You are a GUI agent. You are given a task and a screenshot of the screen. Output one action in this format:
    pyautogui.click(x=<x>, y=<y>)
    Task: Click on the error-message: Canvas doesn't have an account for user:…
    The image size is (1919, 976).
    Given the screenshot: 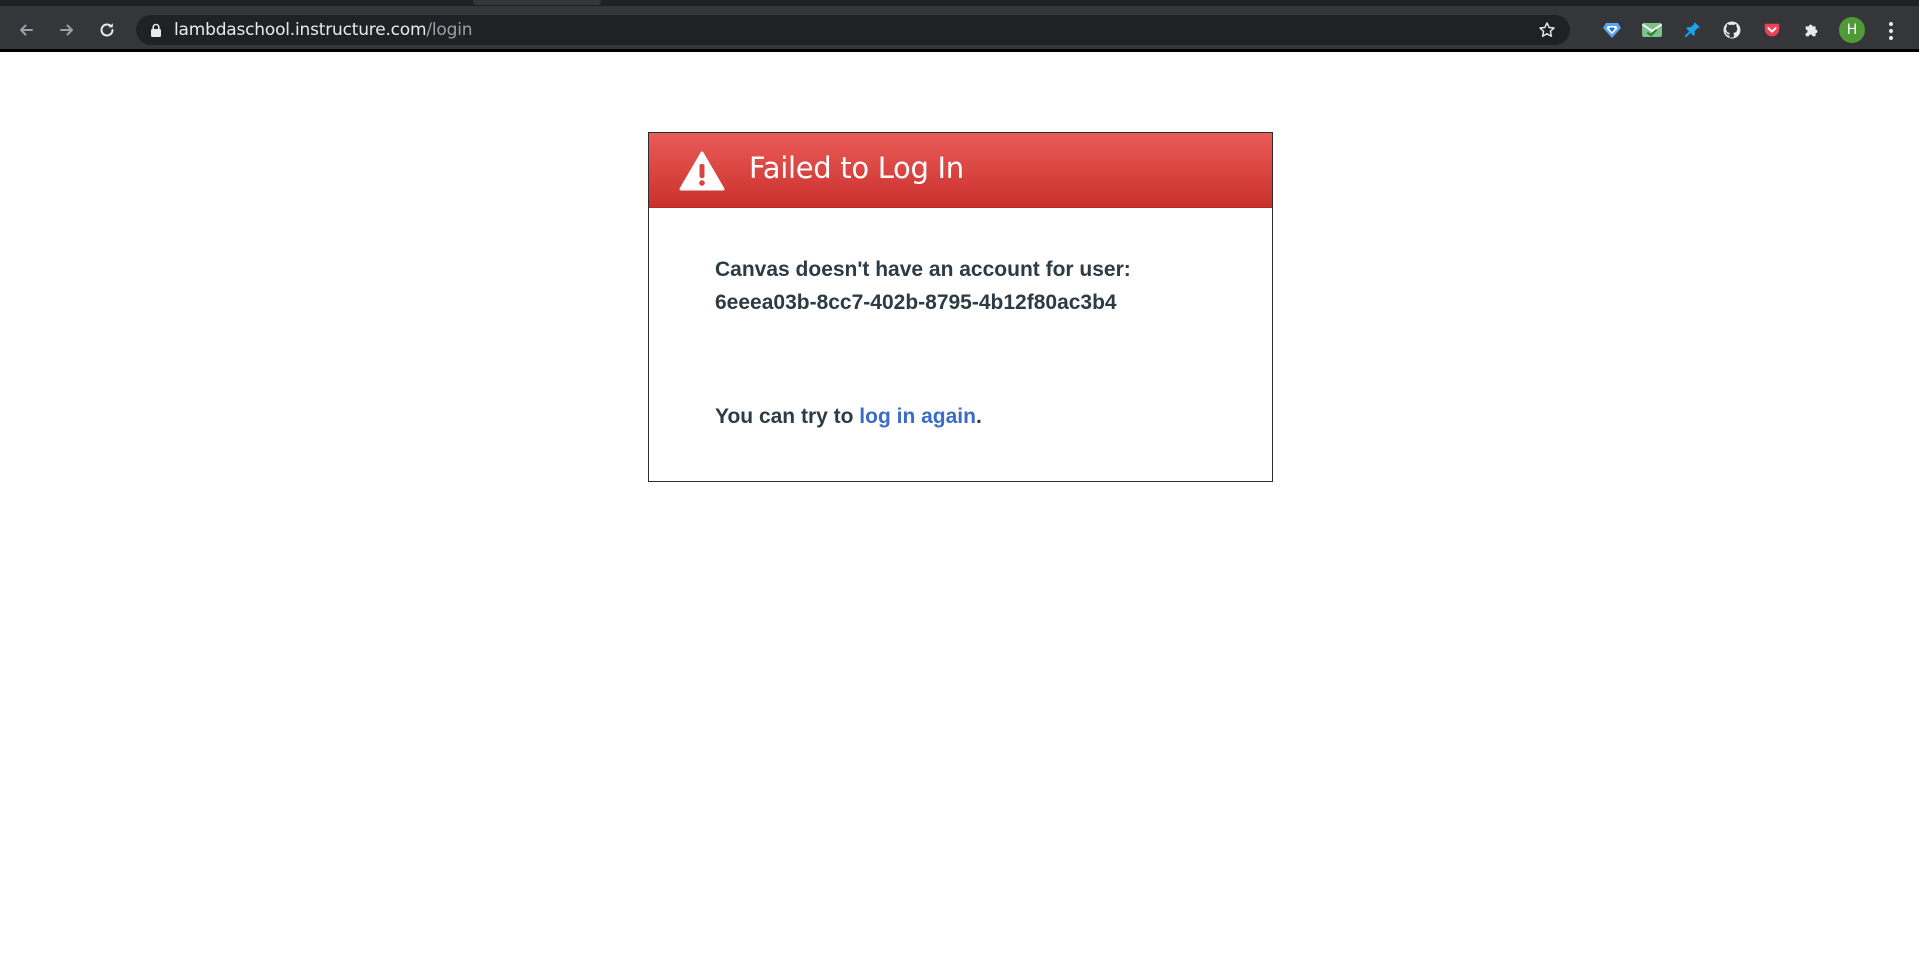 What is the action you would take?
    pyautogui.click(x=975, y=286)
    